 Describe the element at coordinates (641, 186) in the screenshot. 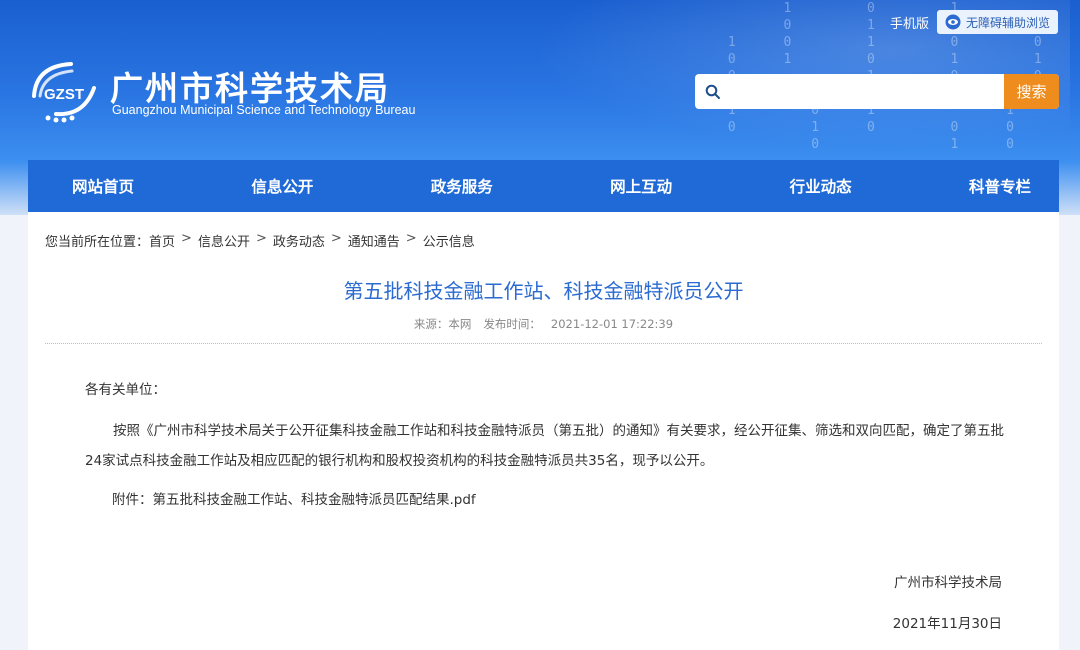

I see `nav-item-online-interaction: 网上互动` at that location.